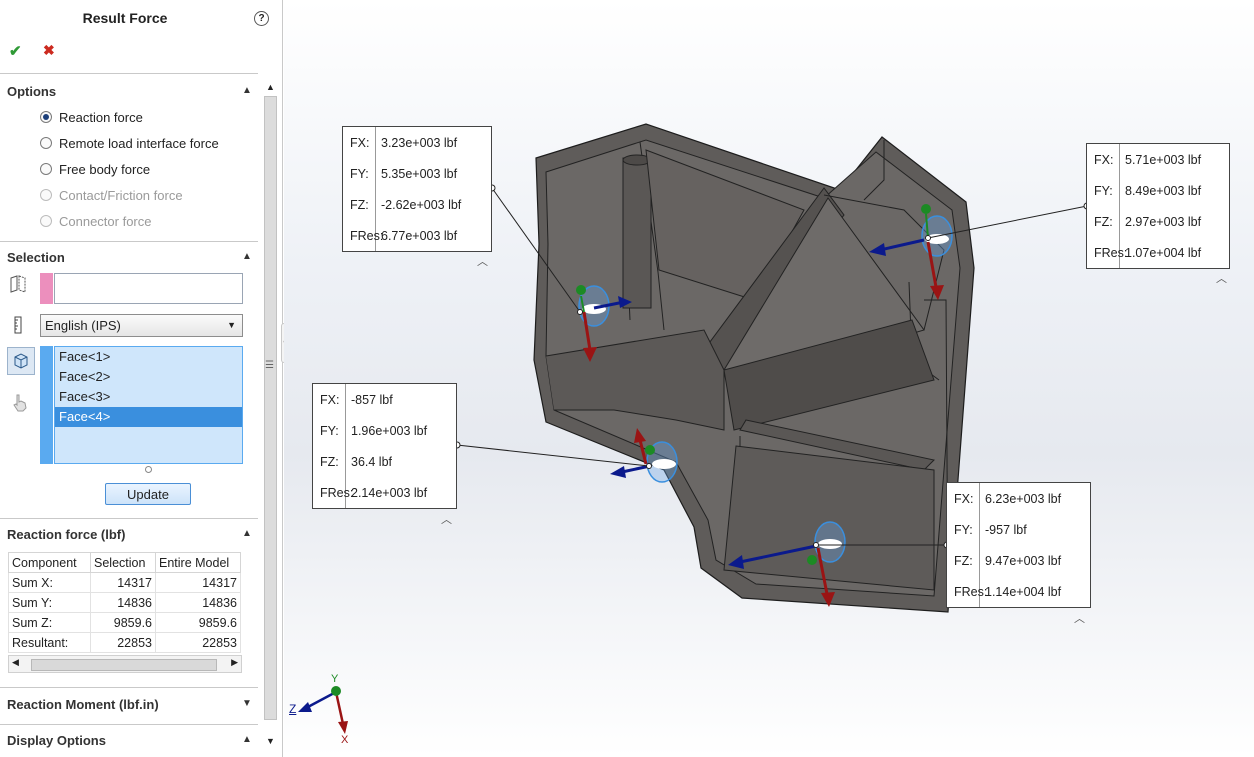  I want to click on table-row: Sum Y: 14836 14836, so click(124, 602).